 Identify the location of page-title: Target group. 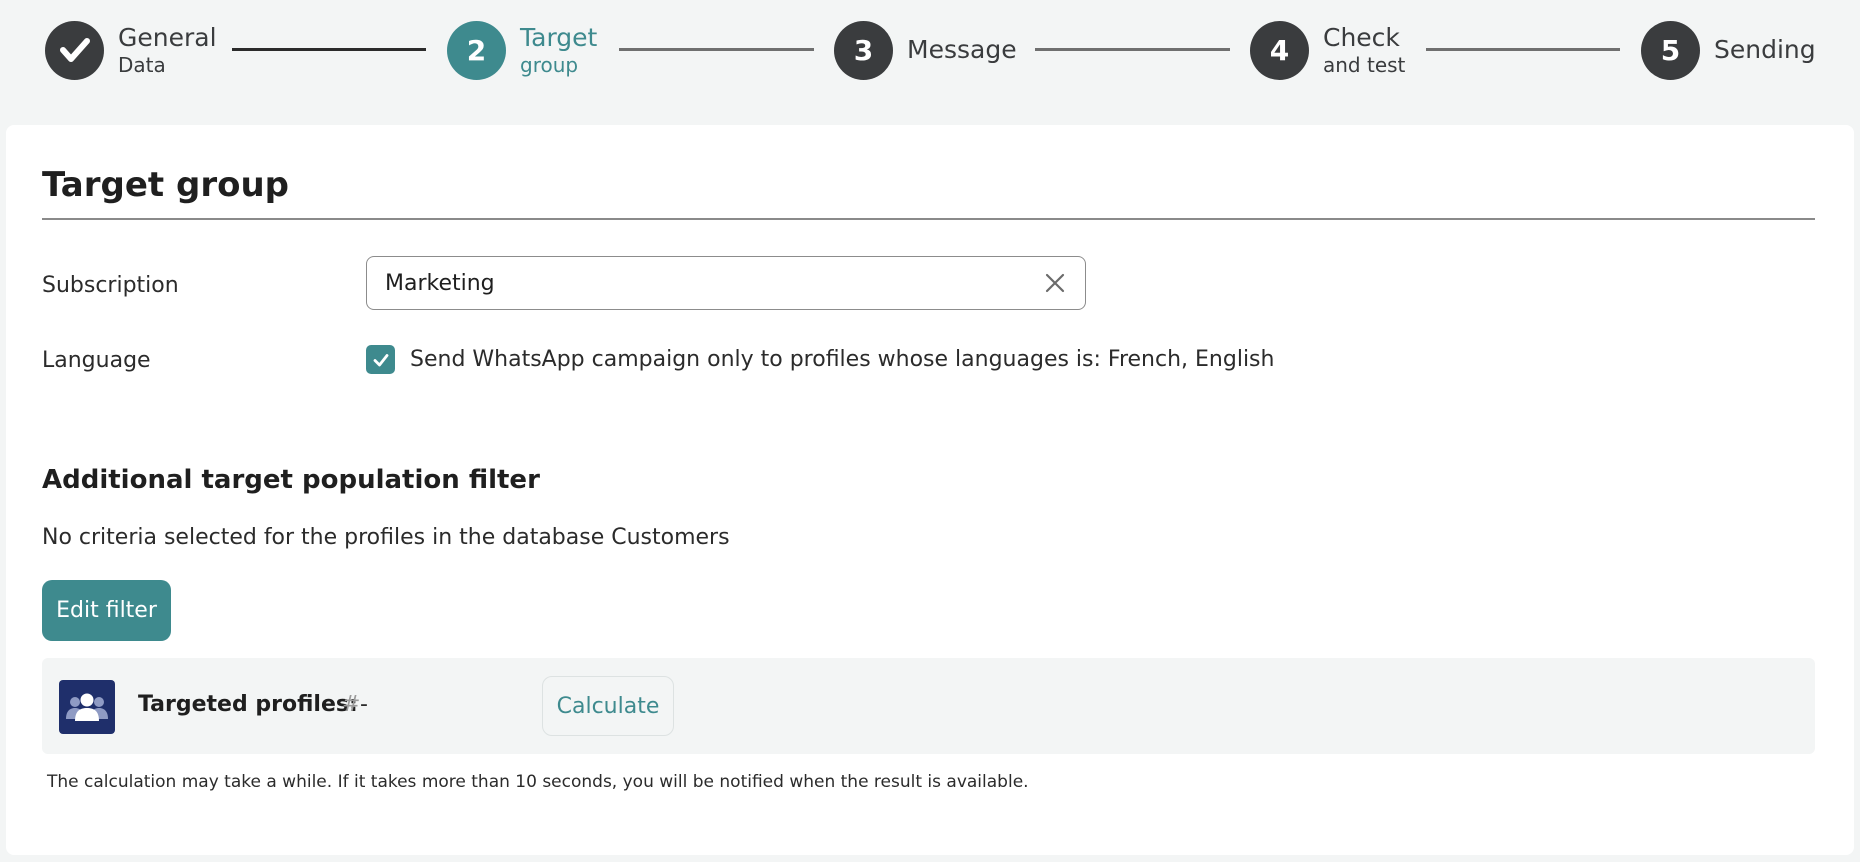
(166, 185).